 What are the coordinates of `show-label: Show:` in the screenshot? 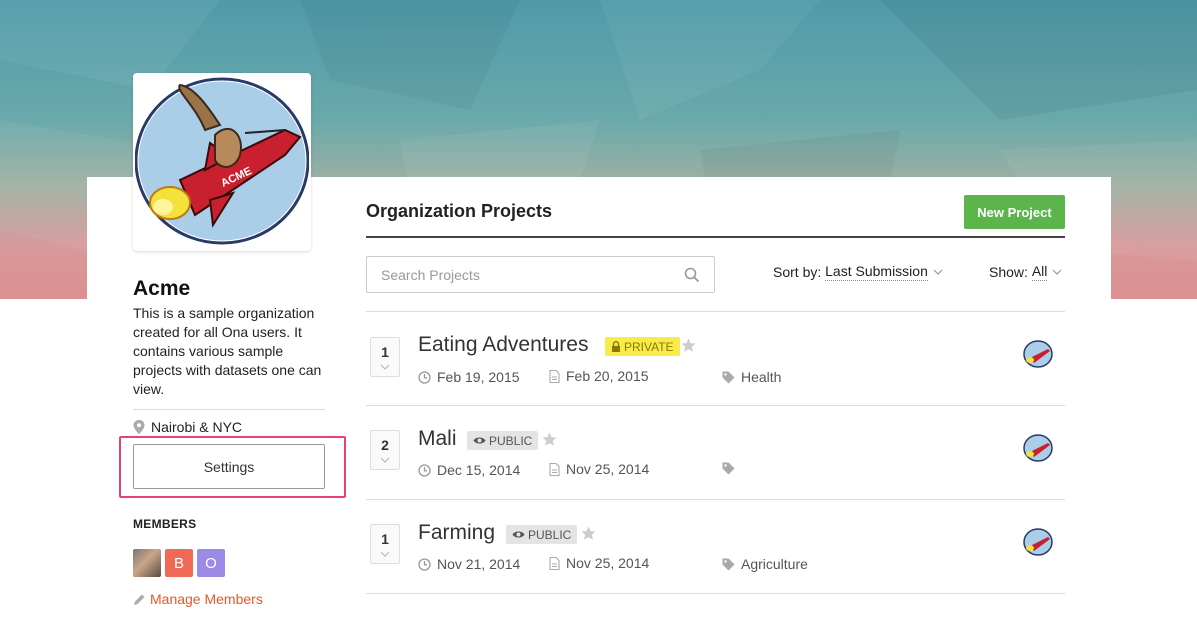 It's located at (1008, 272).